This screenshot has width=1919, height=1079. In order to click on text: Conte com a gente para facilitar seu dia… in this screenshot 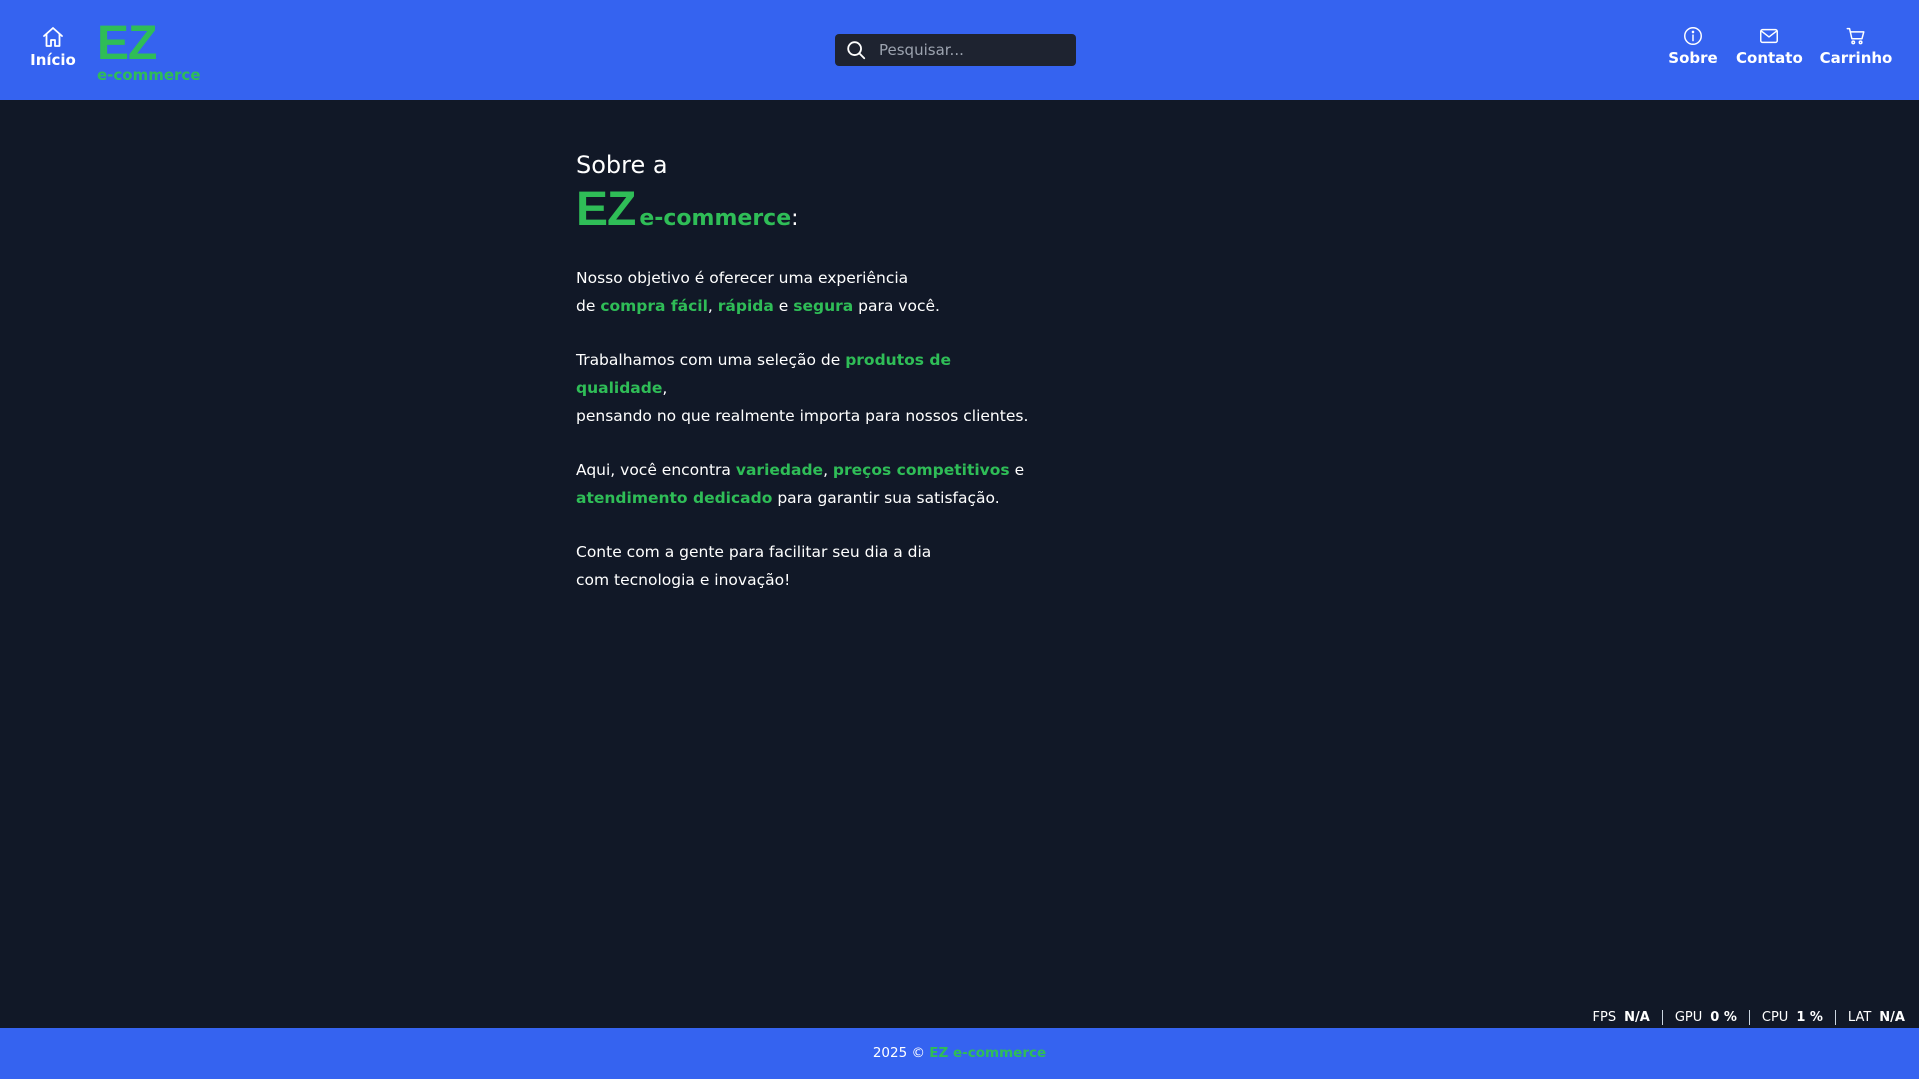, I will do `click(754, 552)`.